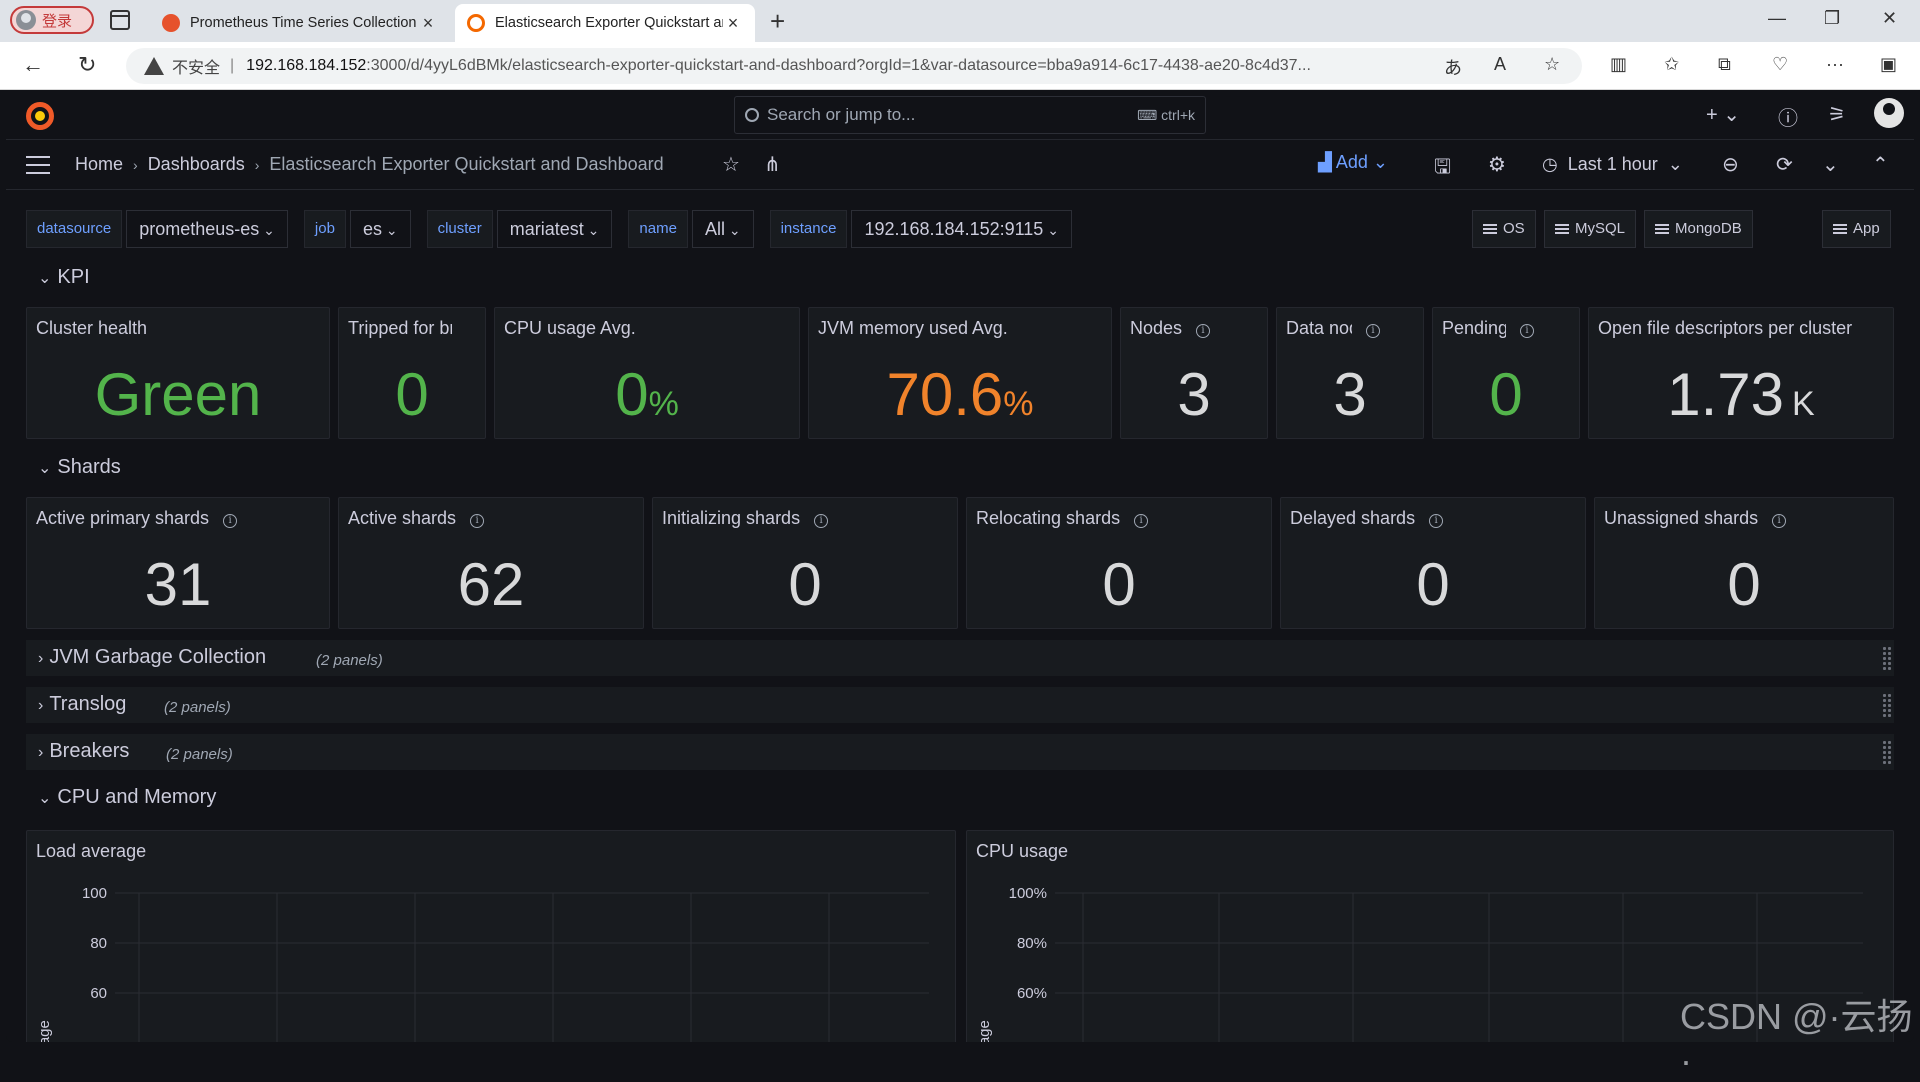  I want to click on minimize-icon: —, so click(1777, 18).